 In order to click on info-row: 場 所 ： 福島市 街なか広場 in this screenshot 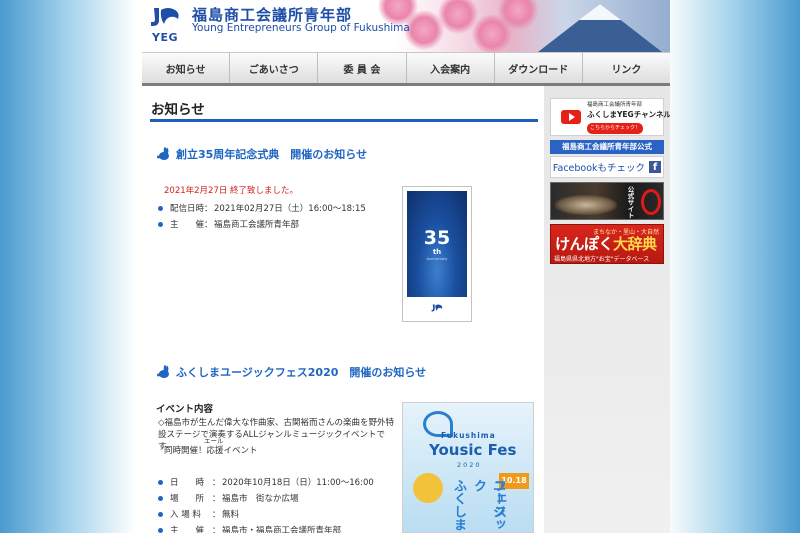, I will do `click(228, 498)`.